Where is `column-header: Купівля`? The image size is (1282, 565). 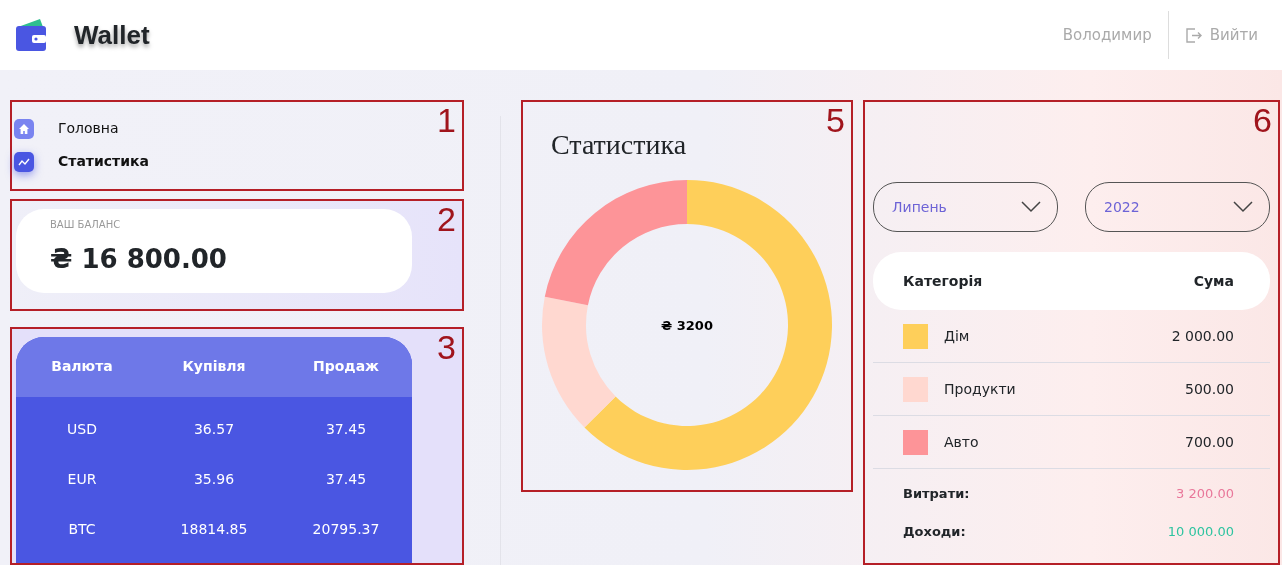 column-header: Купівля is located at coordinates (214, 367).